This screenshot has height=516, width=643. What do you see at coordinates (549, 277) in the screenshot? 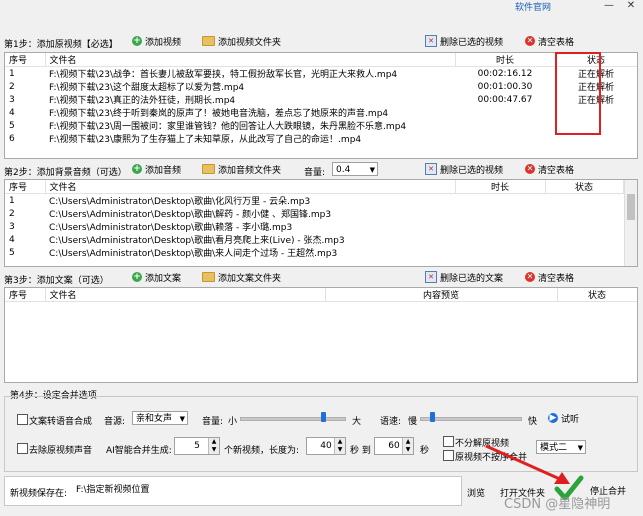
I see `clear-text-table-button: ✕ 清空表格` at bounding box center [549, 277].